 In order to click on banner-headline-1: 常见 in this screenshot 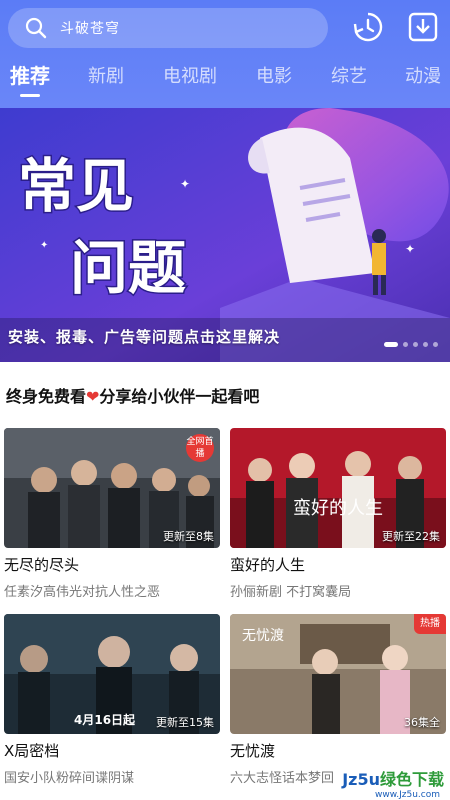, I will do `click(76, 186)`.